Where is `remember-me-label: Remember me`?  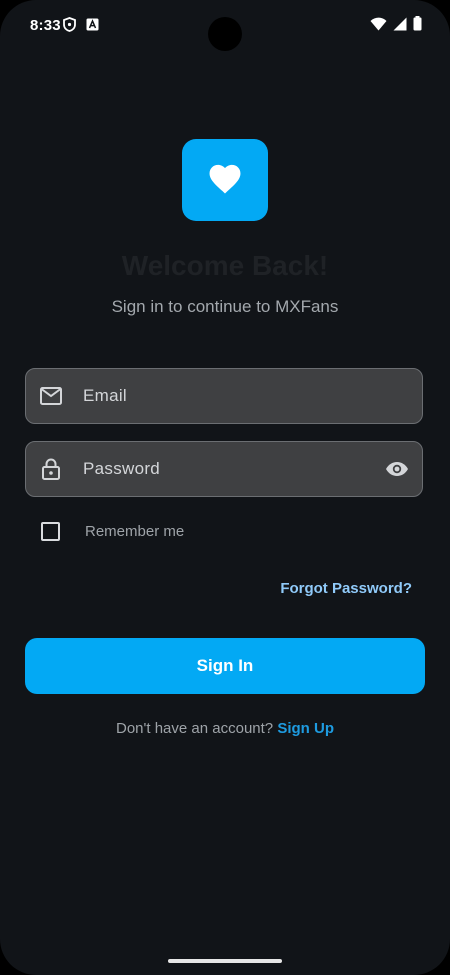
remember-me-label: Remember me is located at coordinates (135, 531).